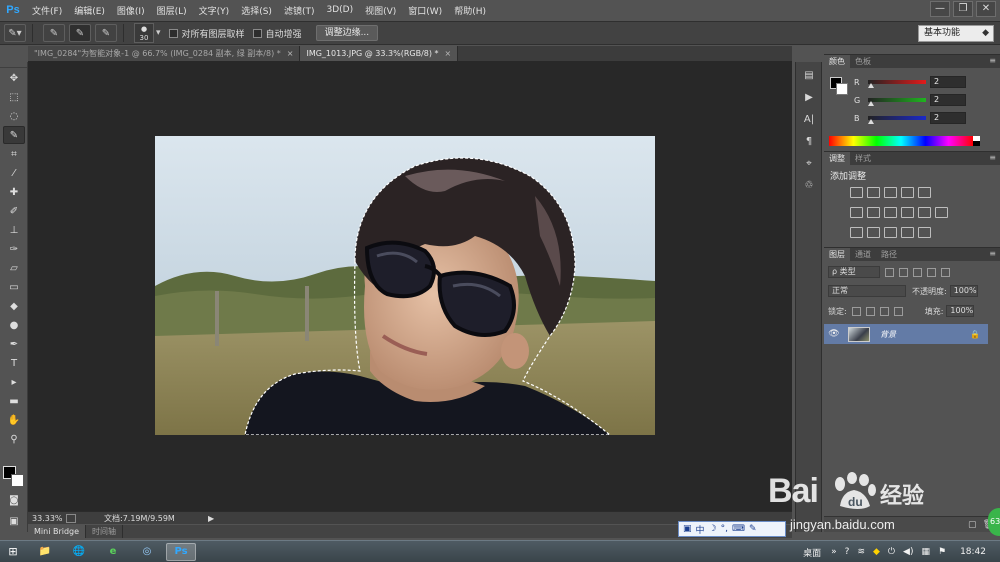 The width and height of the screenshot is (1000, 562). I want to click on add-selection-button: ✎, so click(80, 33).